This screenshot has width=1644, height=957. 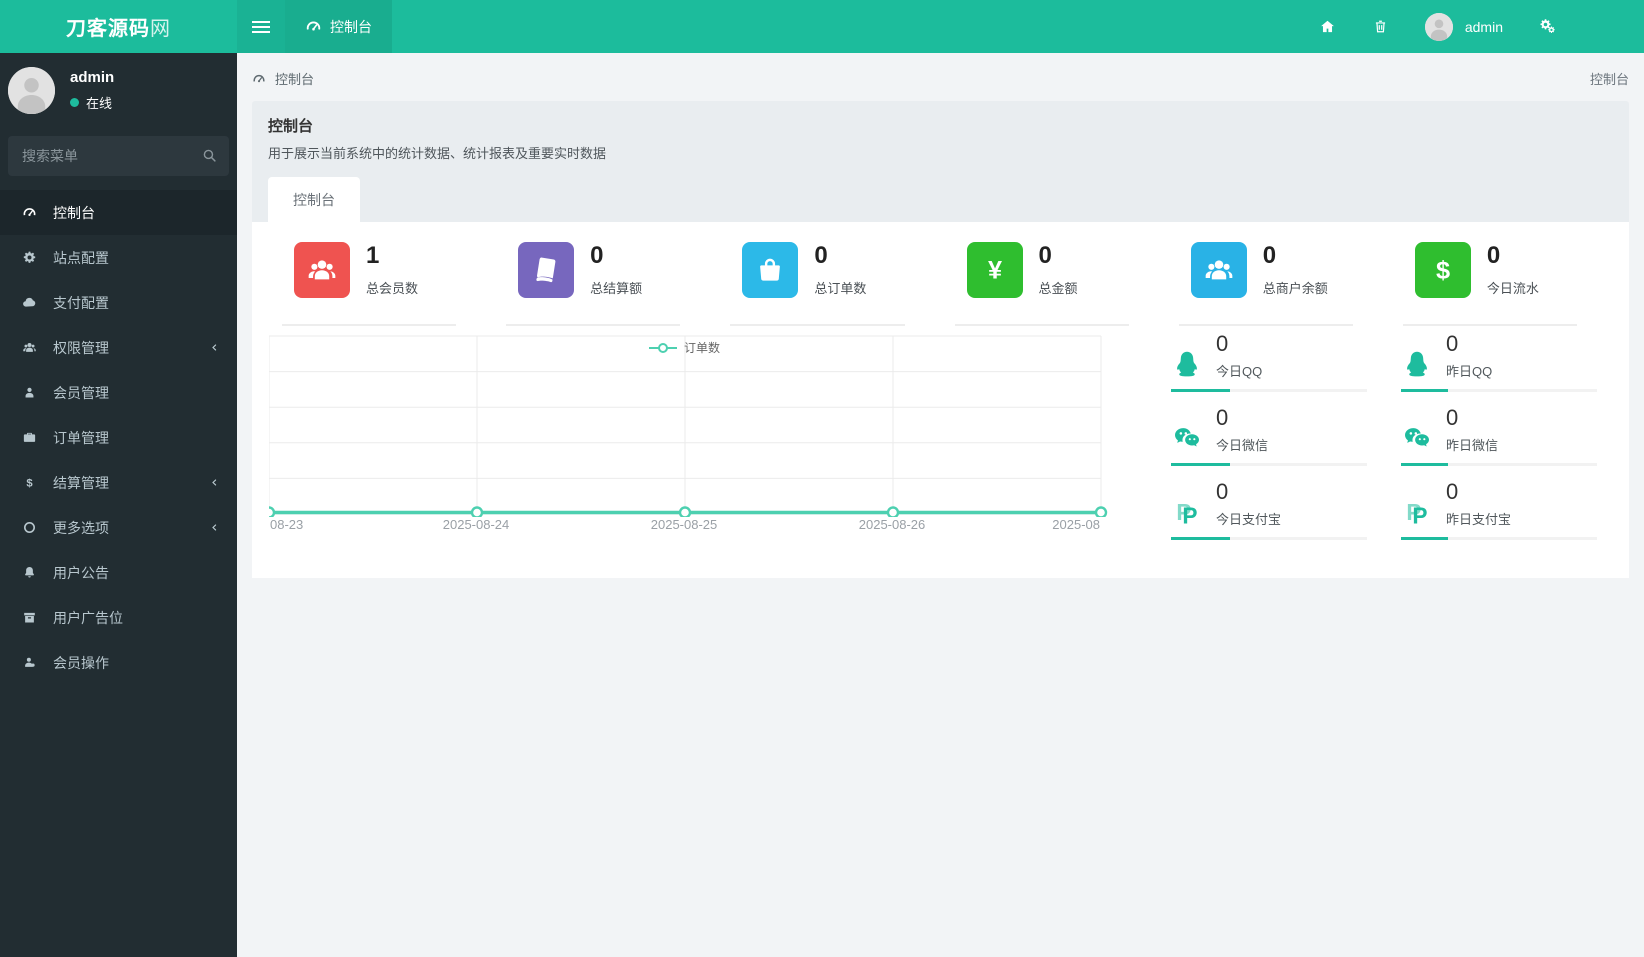 What do you see at coordinates (828, 284) in the screenshot?
I see `stat-card: 0 总订单数` at bounding box center [828, 284].